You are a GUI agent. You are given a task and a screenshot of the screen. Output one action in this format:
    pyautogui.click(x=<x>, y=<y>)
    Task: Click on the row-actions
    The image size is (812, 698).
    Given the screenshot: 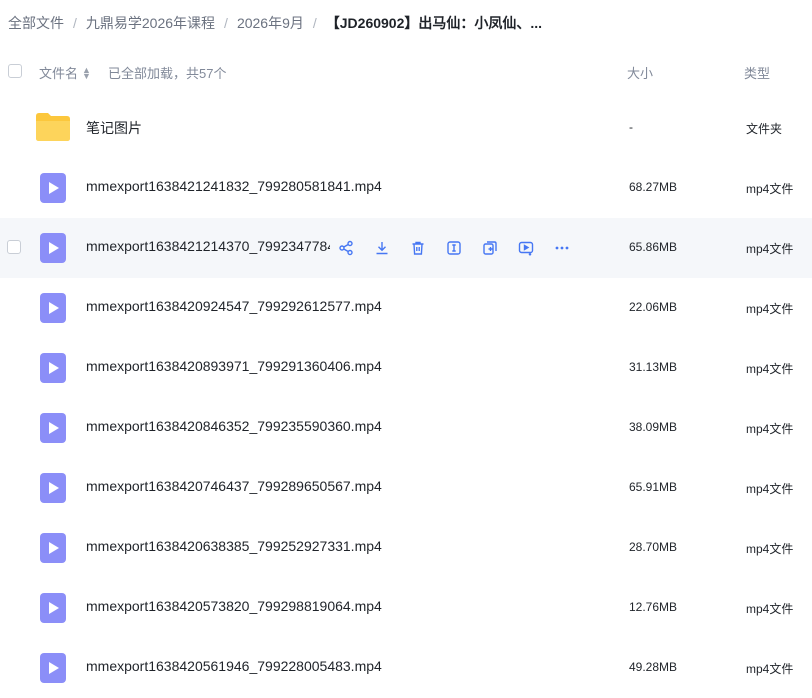 What is the action you would take?
    pyautogui.click(x=462, y=248)
    